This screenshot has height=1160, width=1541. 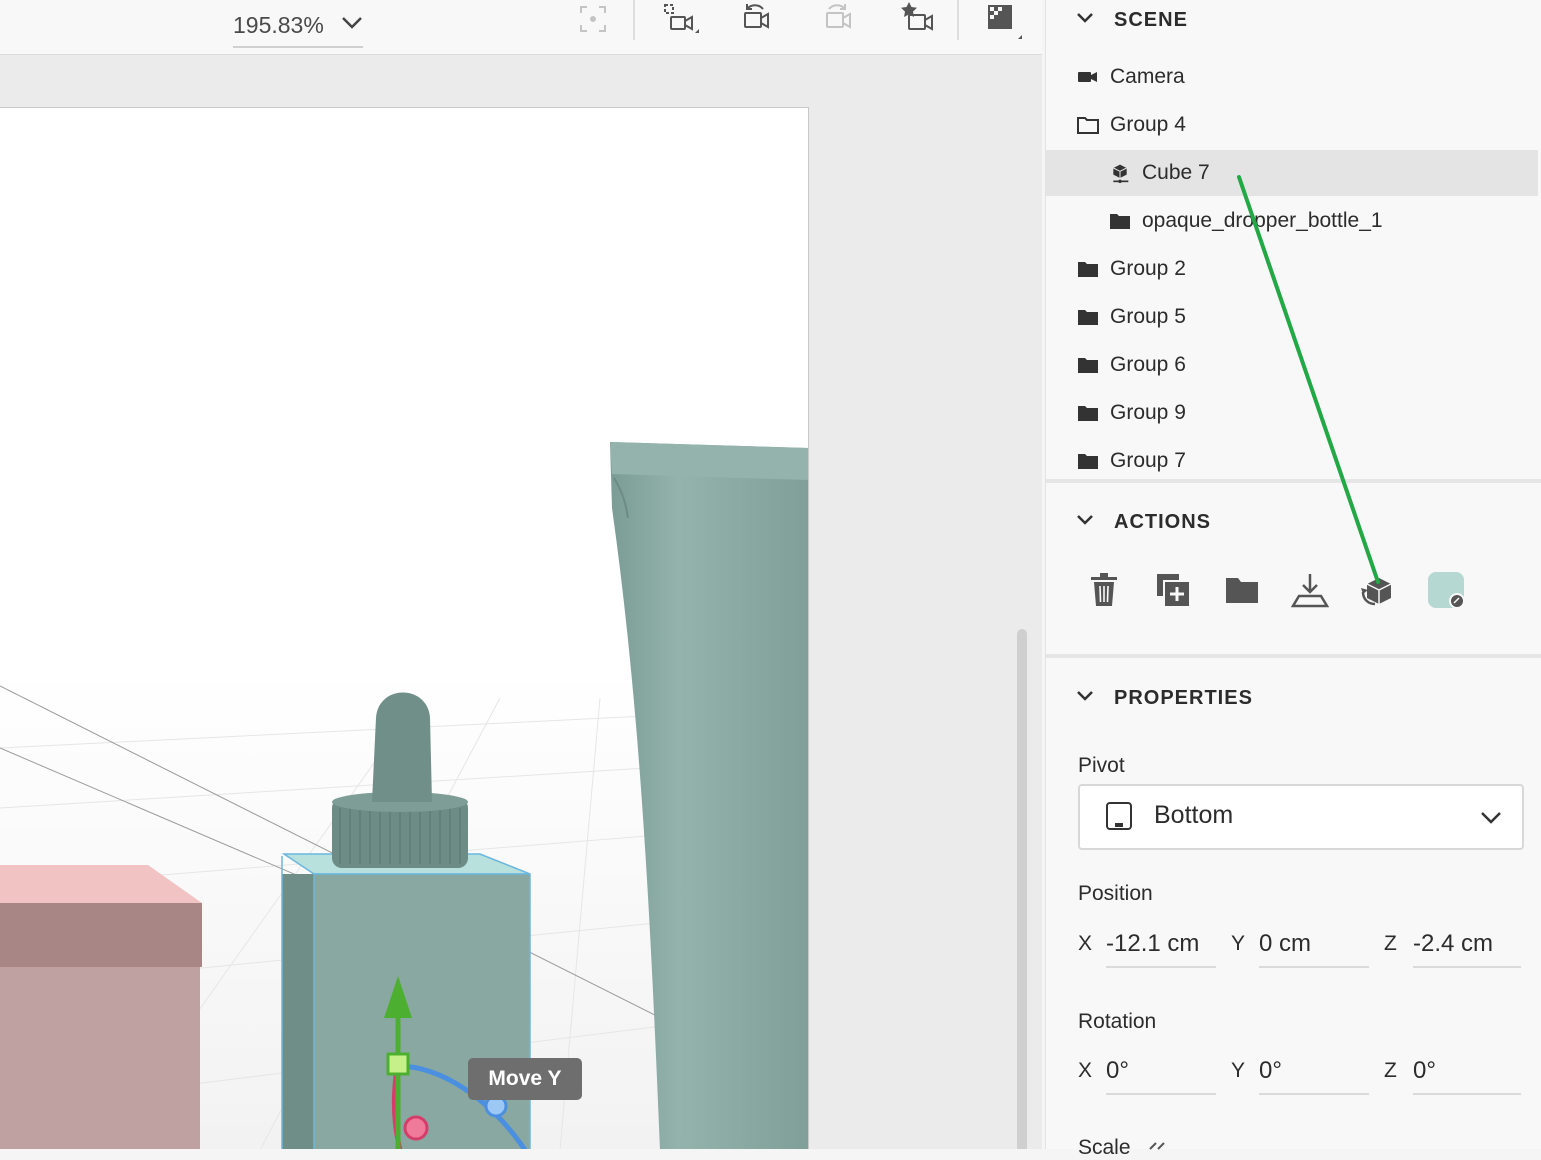 I want to click on rotation-y-field: 0°, so click(x=1314, y=1072).